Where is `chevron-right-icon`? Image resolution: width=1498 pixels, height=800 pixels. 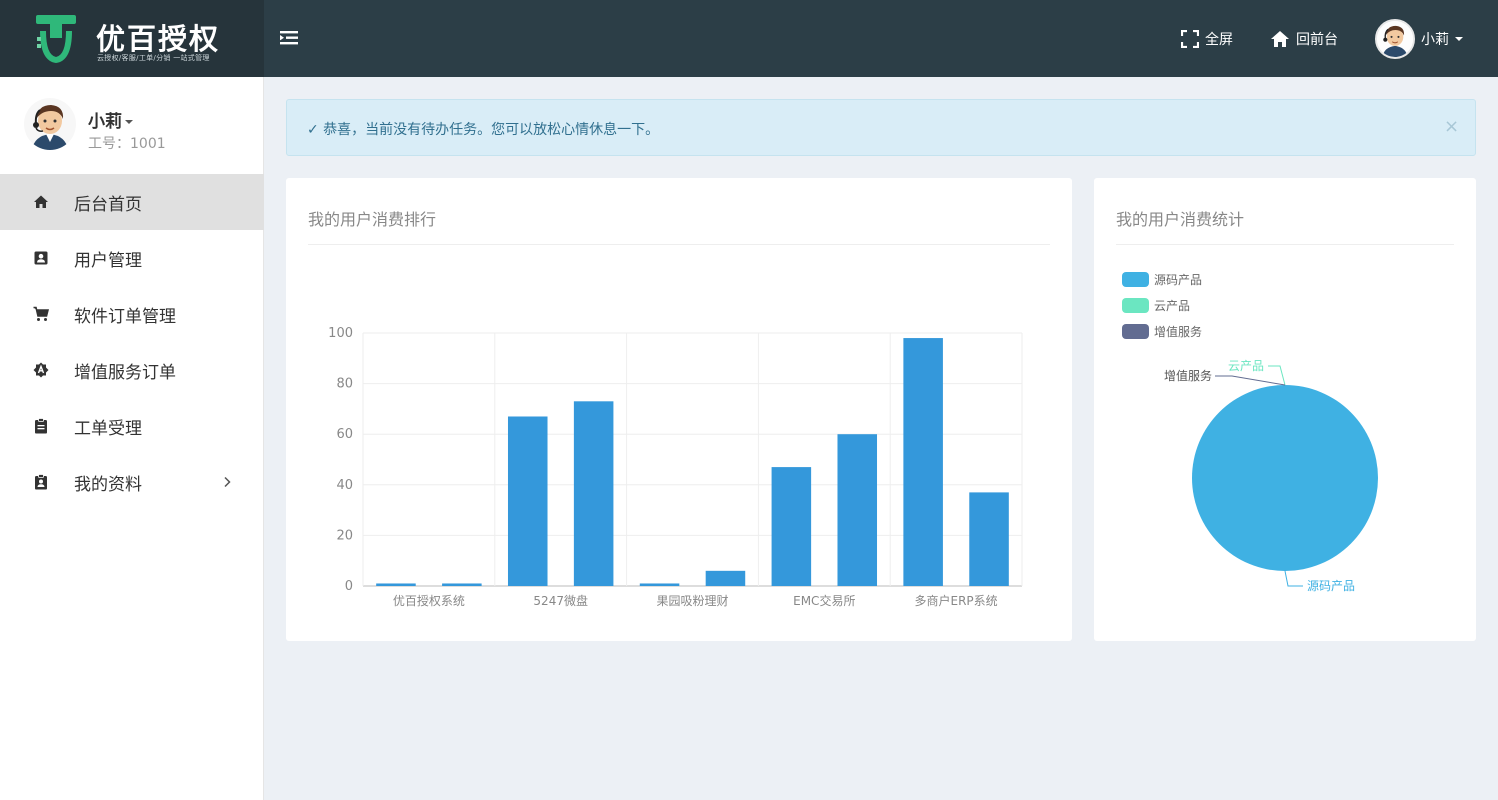 chevron-right-icon is located at coordinates (227, 482).